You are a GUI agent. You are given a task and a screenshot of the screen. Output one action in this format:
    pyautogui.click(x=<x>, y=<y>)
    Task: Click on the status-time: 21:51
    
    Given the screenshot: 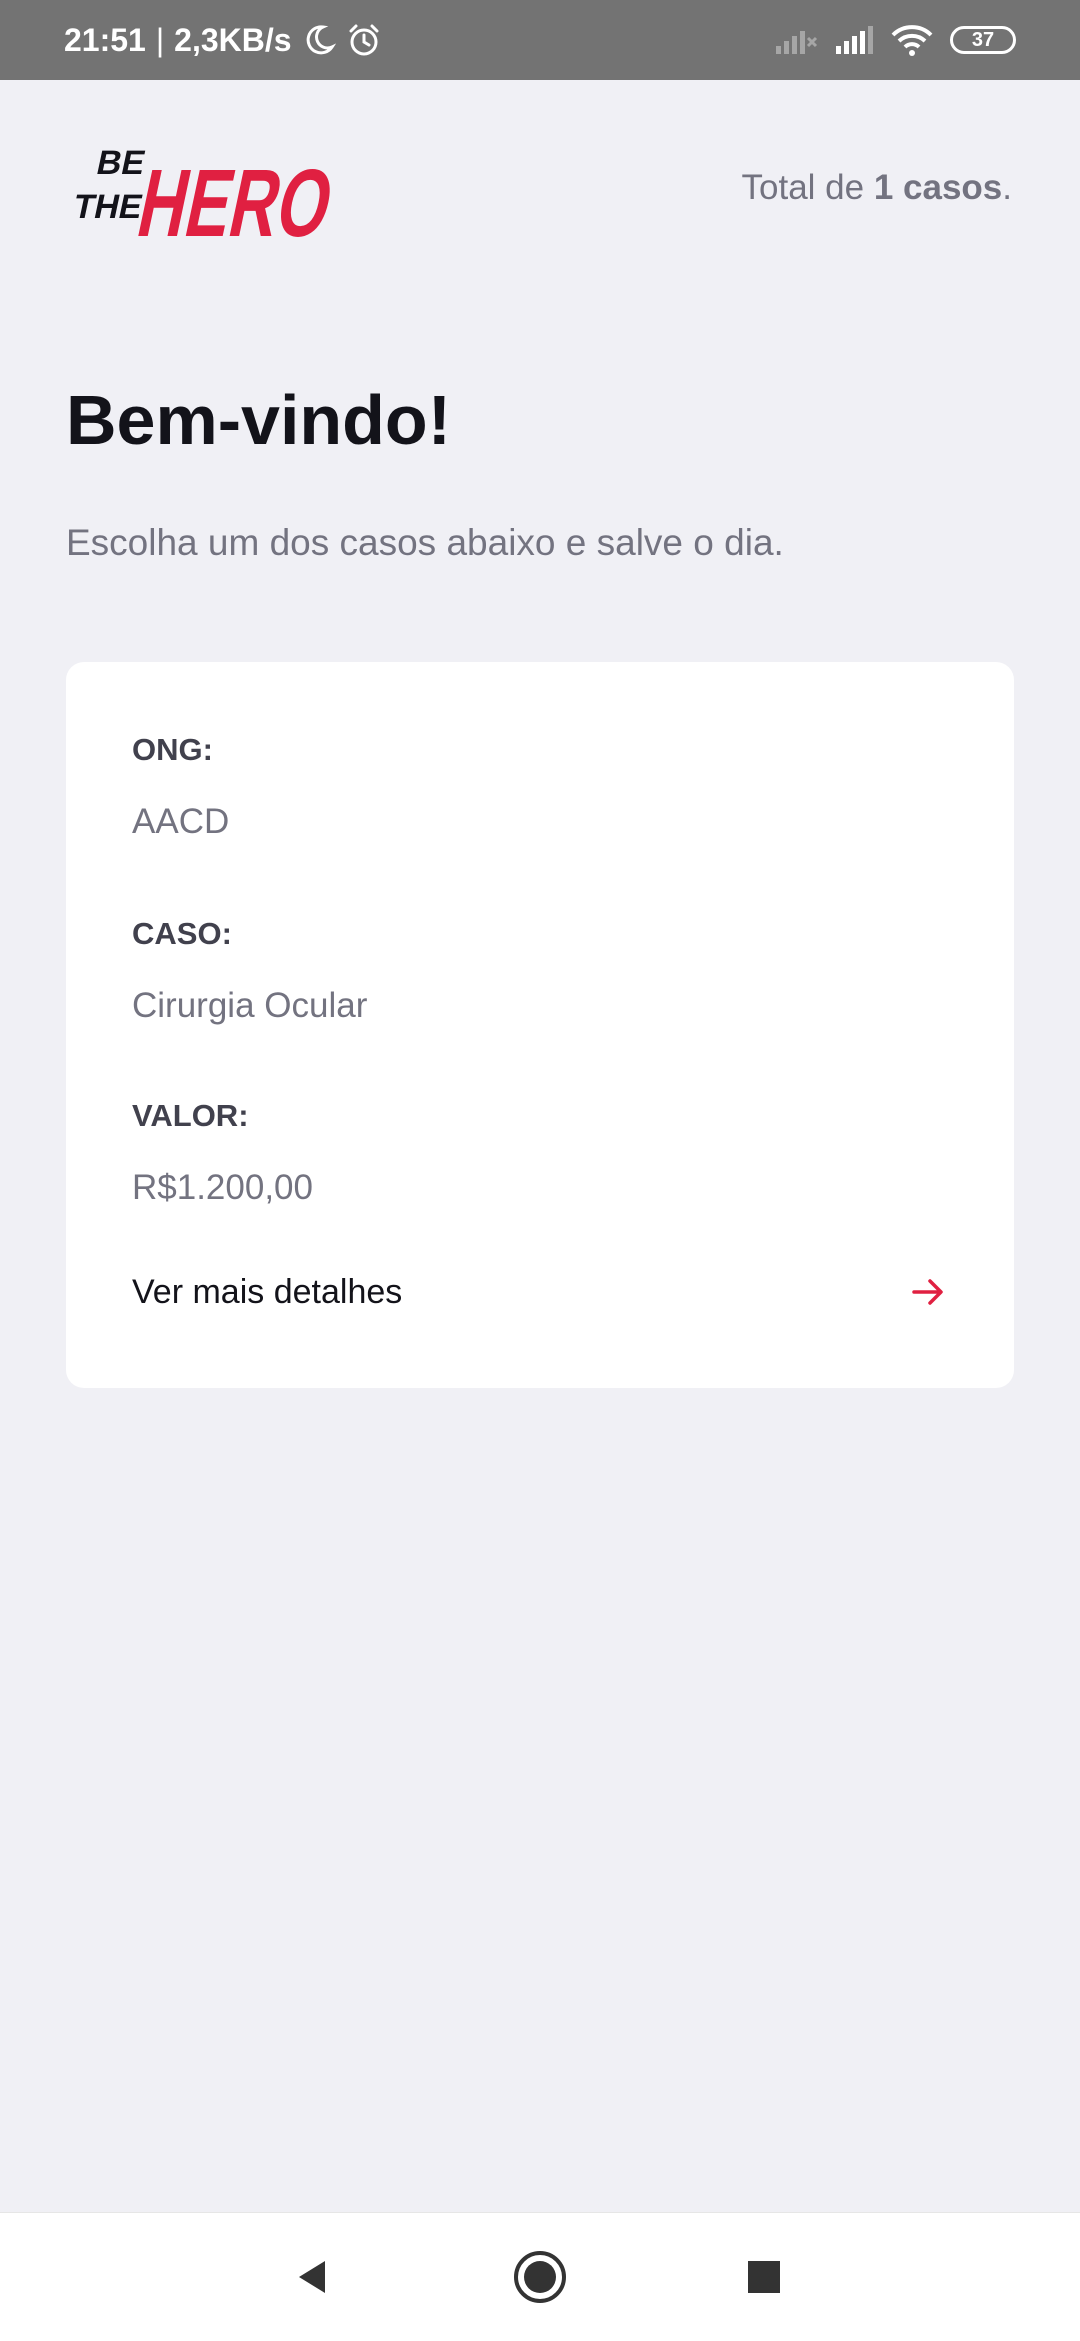 What is the action you would take?
    pyautogui.click(x=105, y=39)
    